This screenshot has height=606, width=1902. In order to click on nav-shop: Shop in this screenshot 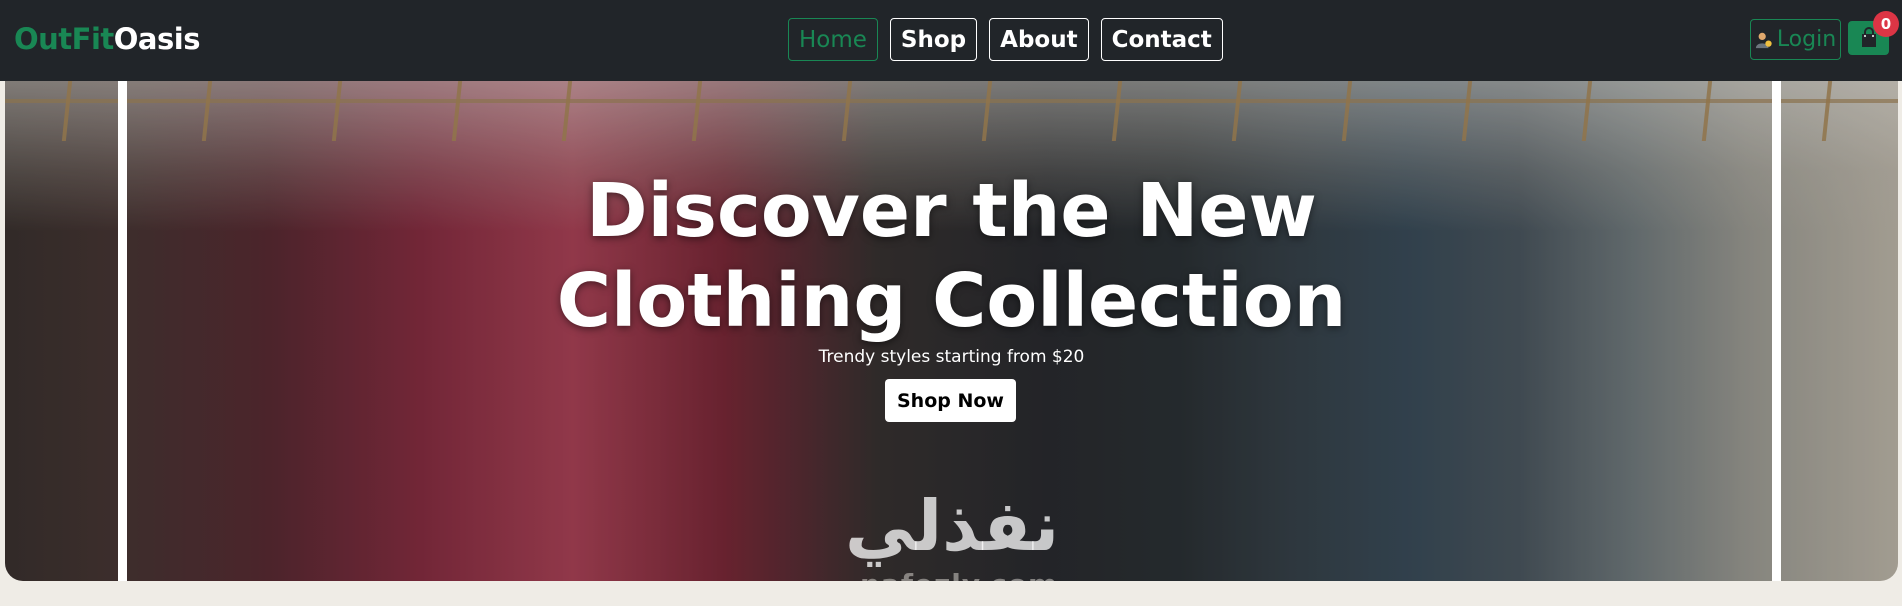, I will do `click(933, 39)`.